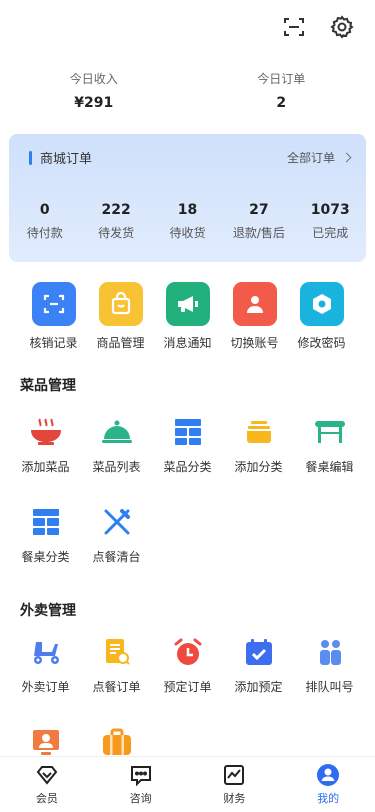 This screenshot has height=812, width=375. I want to click on quick-change-password: 修改密码, so click(321, 316).